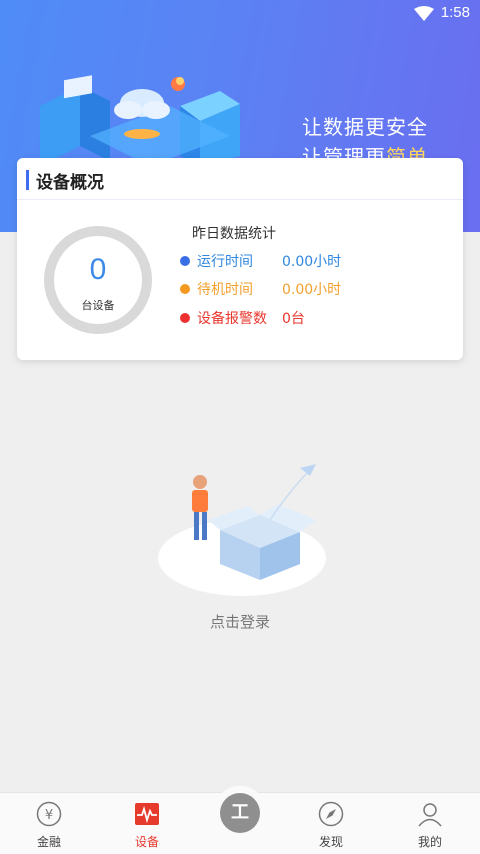  Describe the element at coordinates (225, 262) in the screenshot. I see `stat-label: 运行时间` at that location.